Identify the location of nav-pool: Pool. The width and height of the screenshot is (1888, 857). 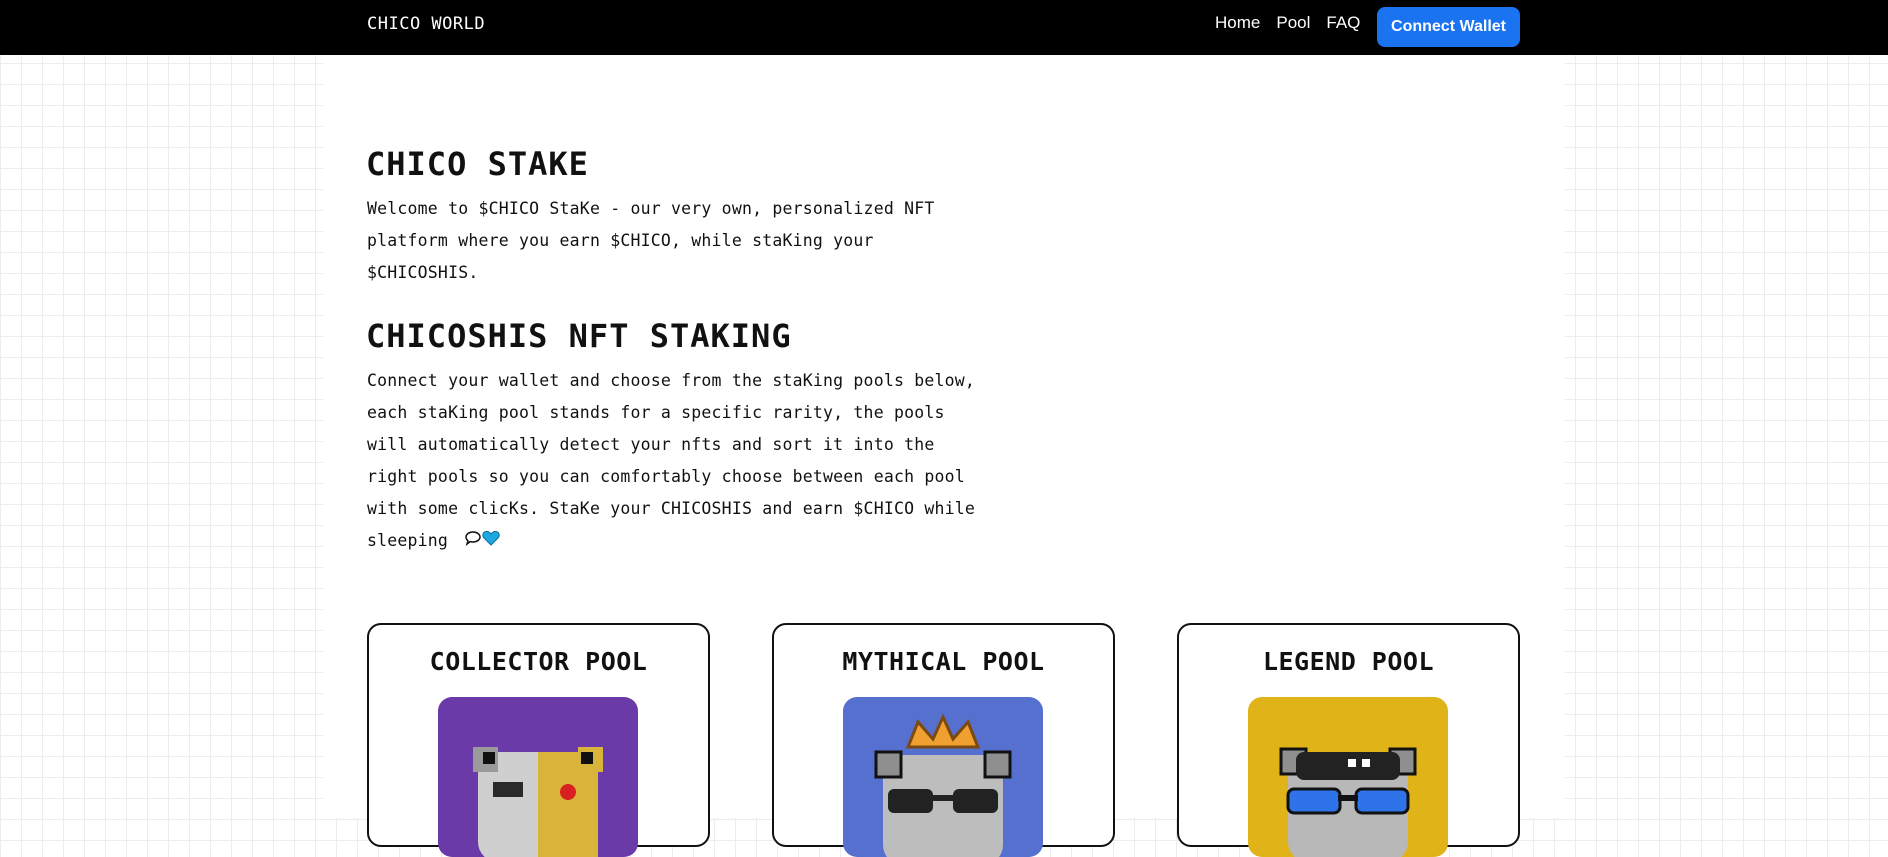
(1293, 23).